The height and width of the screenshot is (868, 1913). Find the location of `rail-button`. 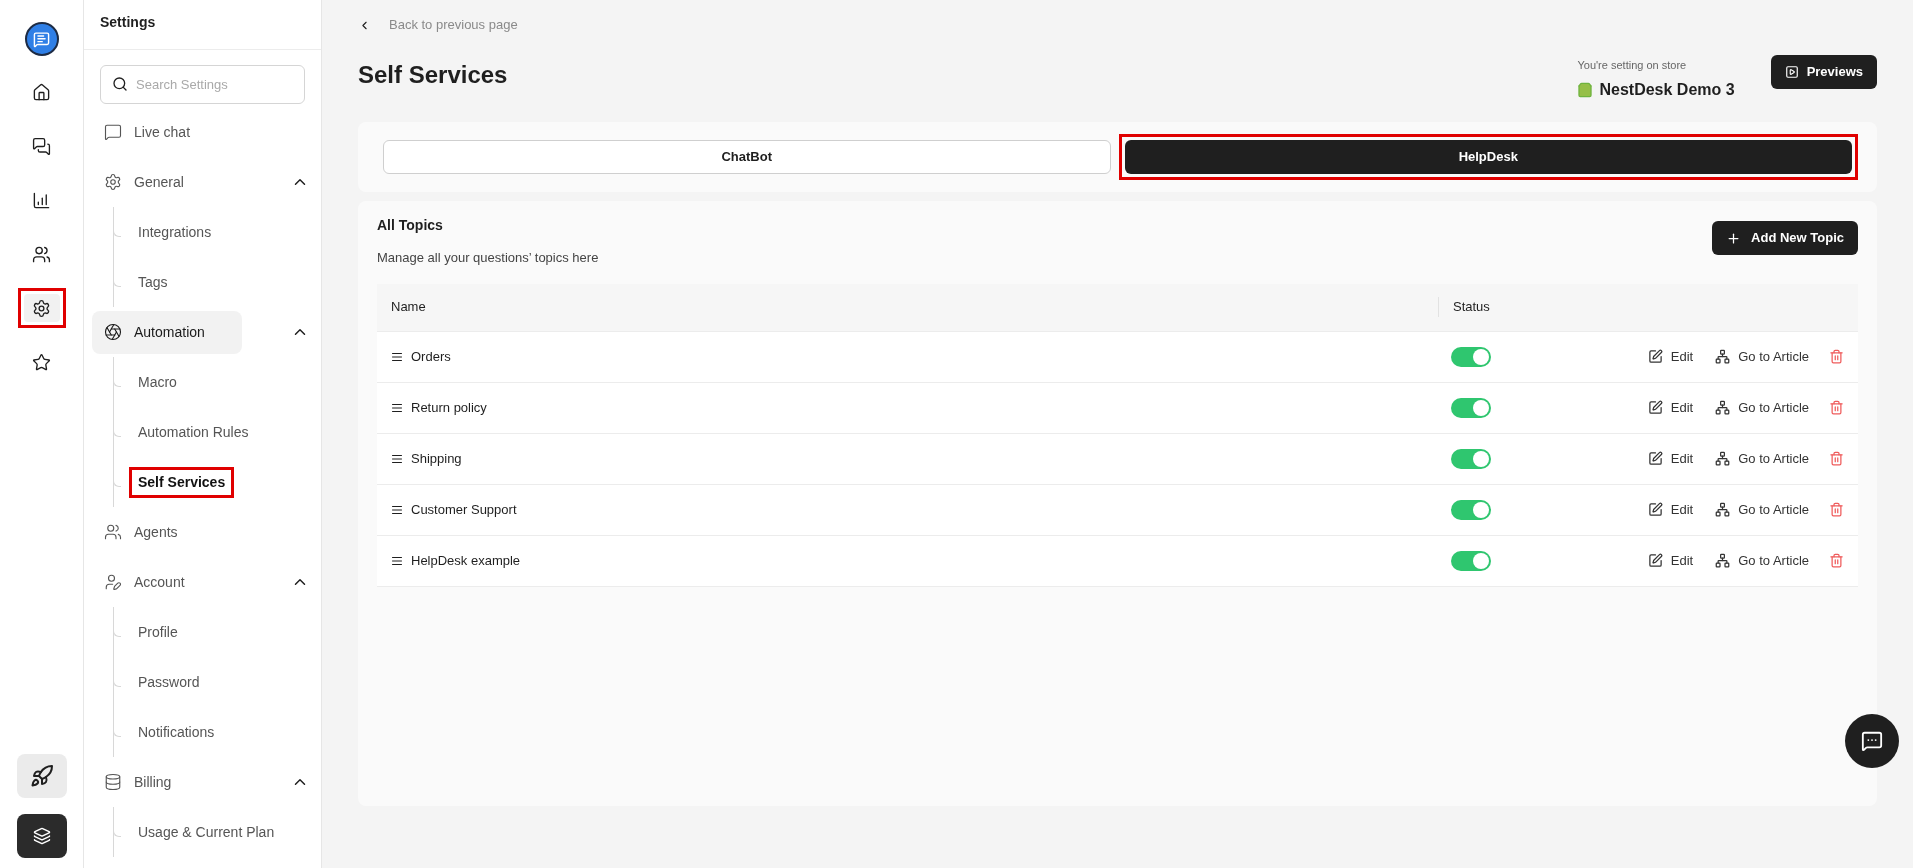

rail-button is located at coordinates (41, 308).